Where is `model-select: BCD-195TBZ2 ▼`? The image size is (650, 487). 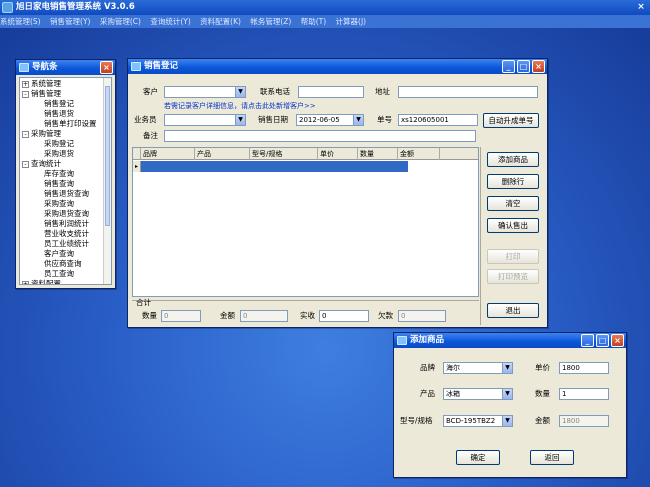 model-select: BCD-195TBZ2 ▼ is located at coordinates (478, 421).